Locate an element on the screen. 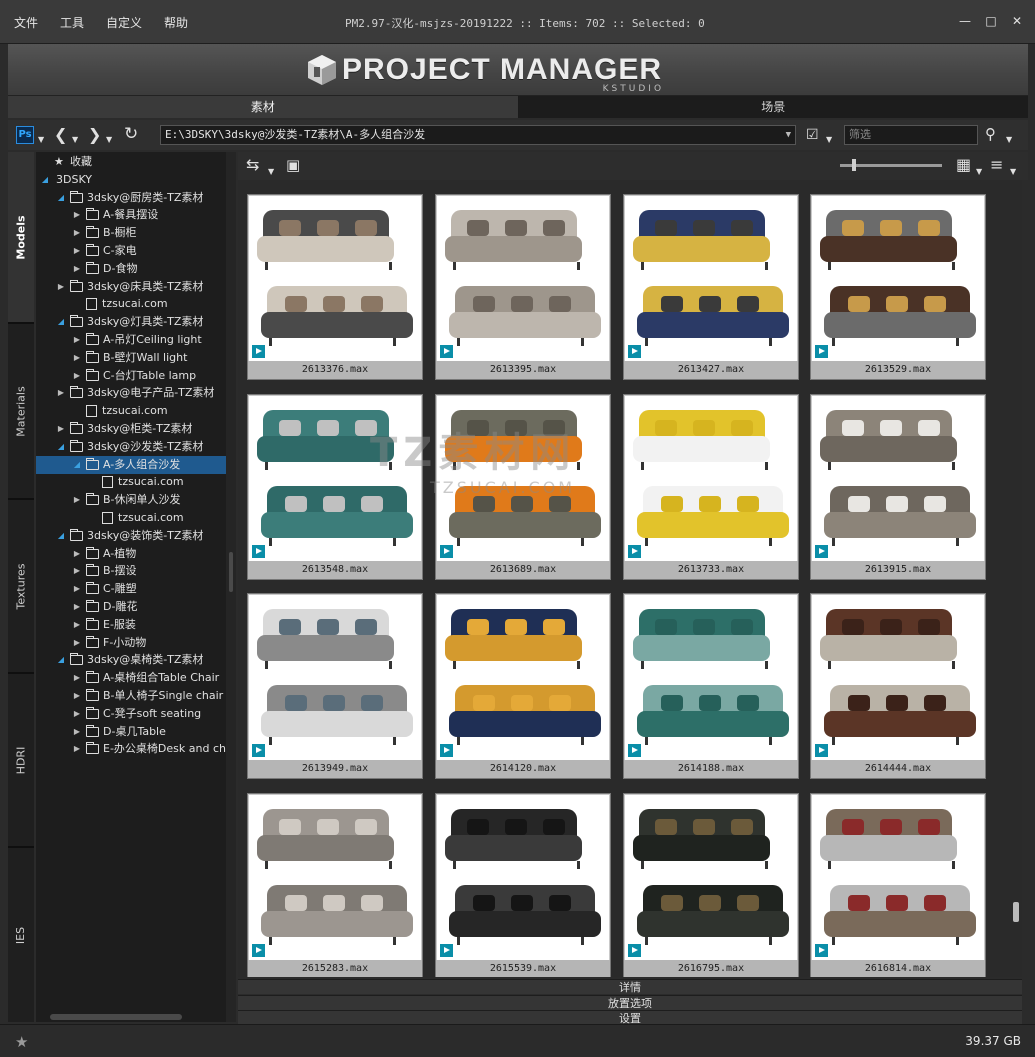 This screenshot has height=1057, width=1035. tree-item: ▶ B-摆设 is located at coordinates (131, 571).